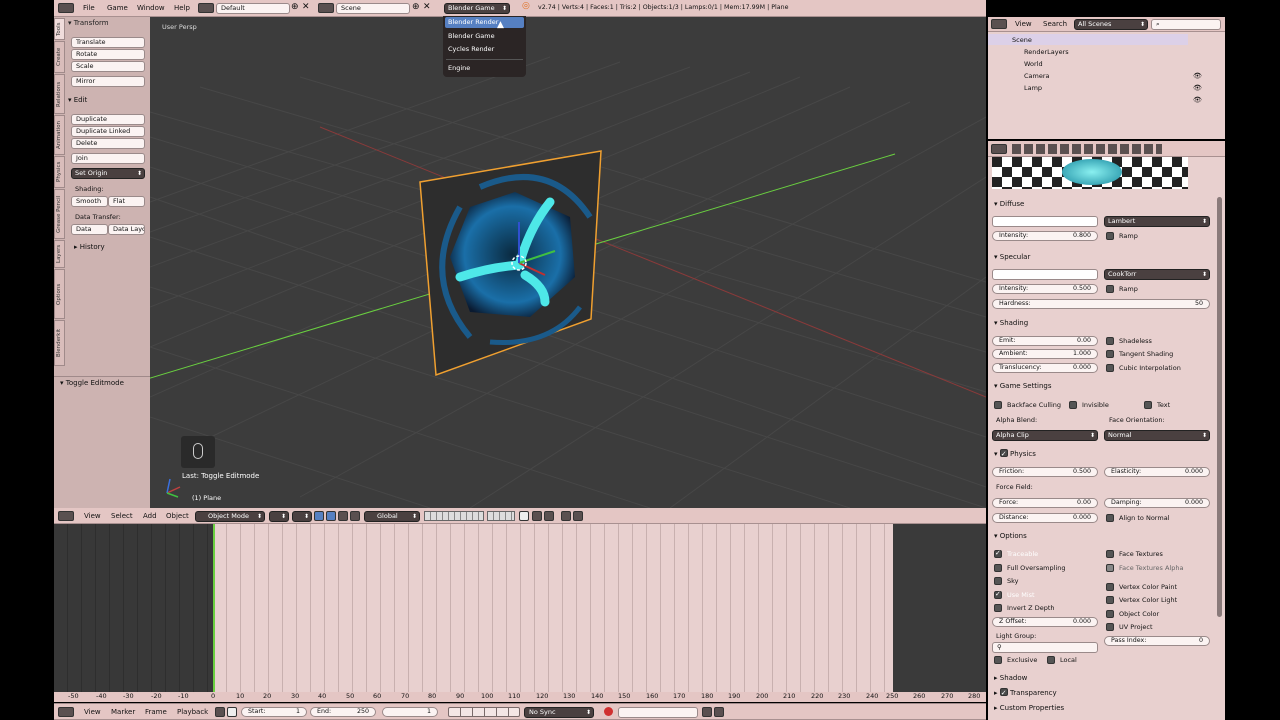 The width and height of the screenshot is (1280, 720). Describe the element at coordinates (998, 553) in the screenshot. I see `traceable-checkbox` at that location.